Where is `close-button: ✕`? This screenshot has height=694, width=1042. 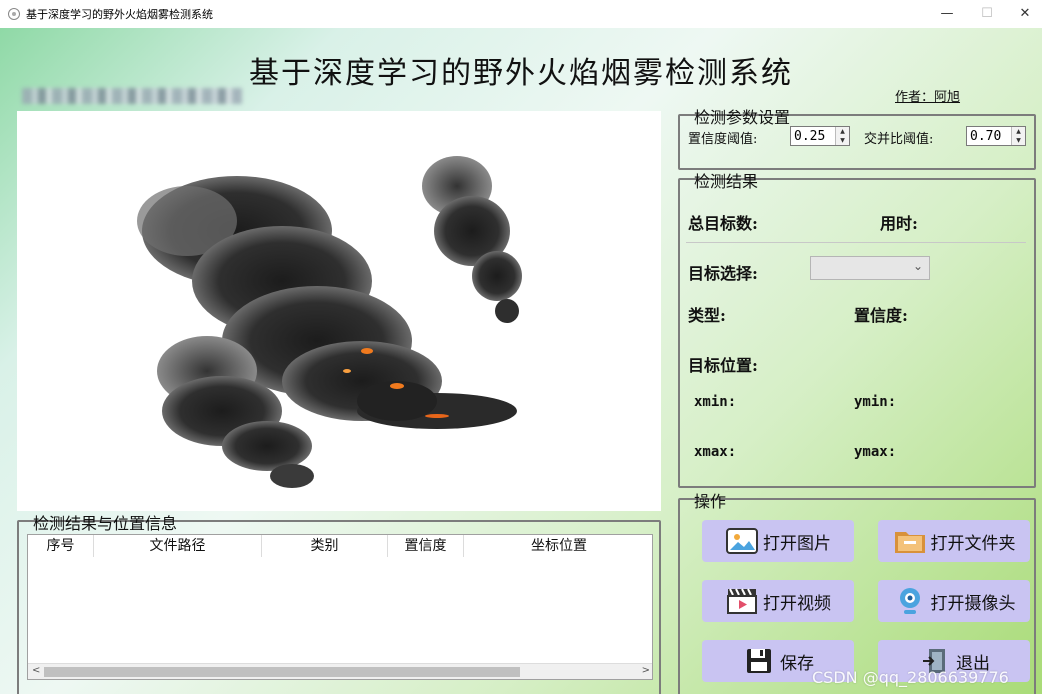
close-button: ✕ is located at coordinates (1025, 14).